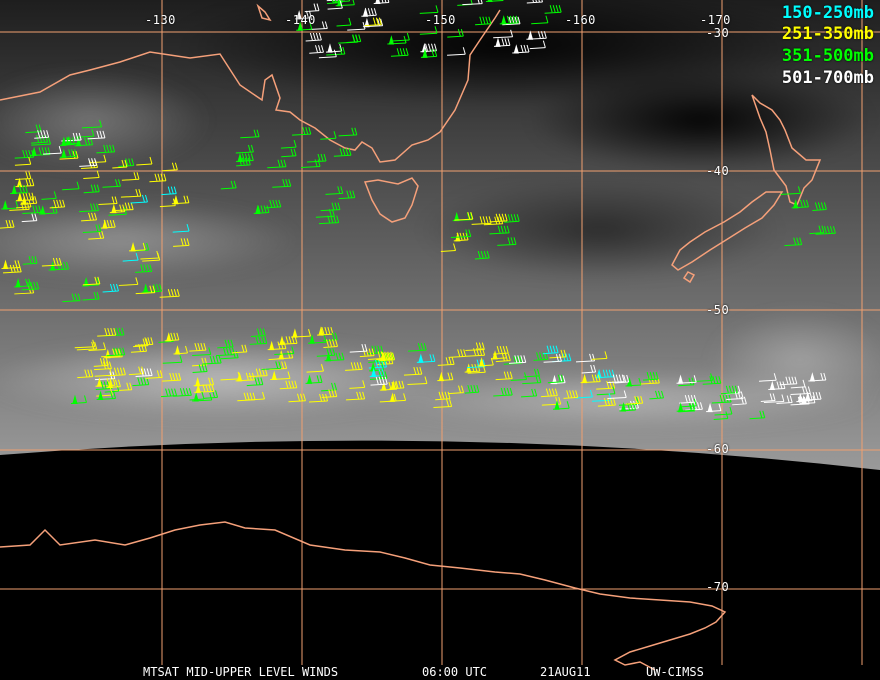  What do you see at coordinates (455, 672) in the screenshot?
I see `footer-time: 06:00 UTC` at bounding box center [455, 672].